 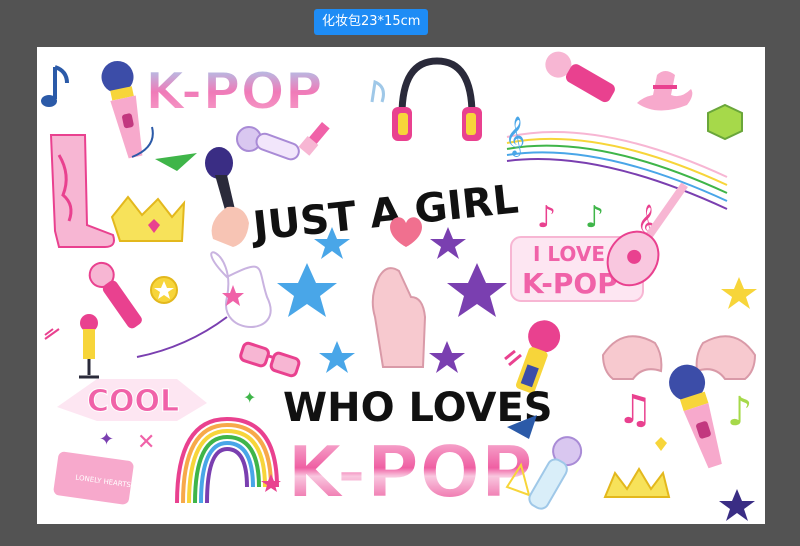 What do you see at coordinates (89, 346) in the screenshot?
I see `stand-microphone-icon` at bounding box center [89, 346].